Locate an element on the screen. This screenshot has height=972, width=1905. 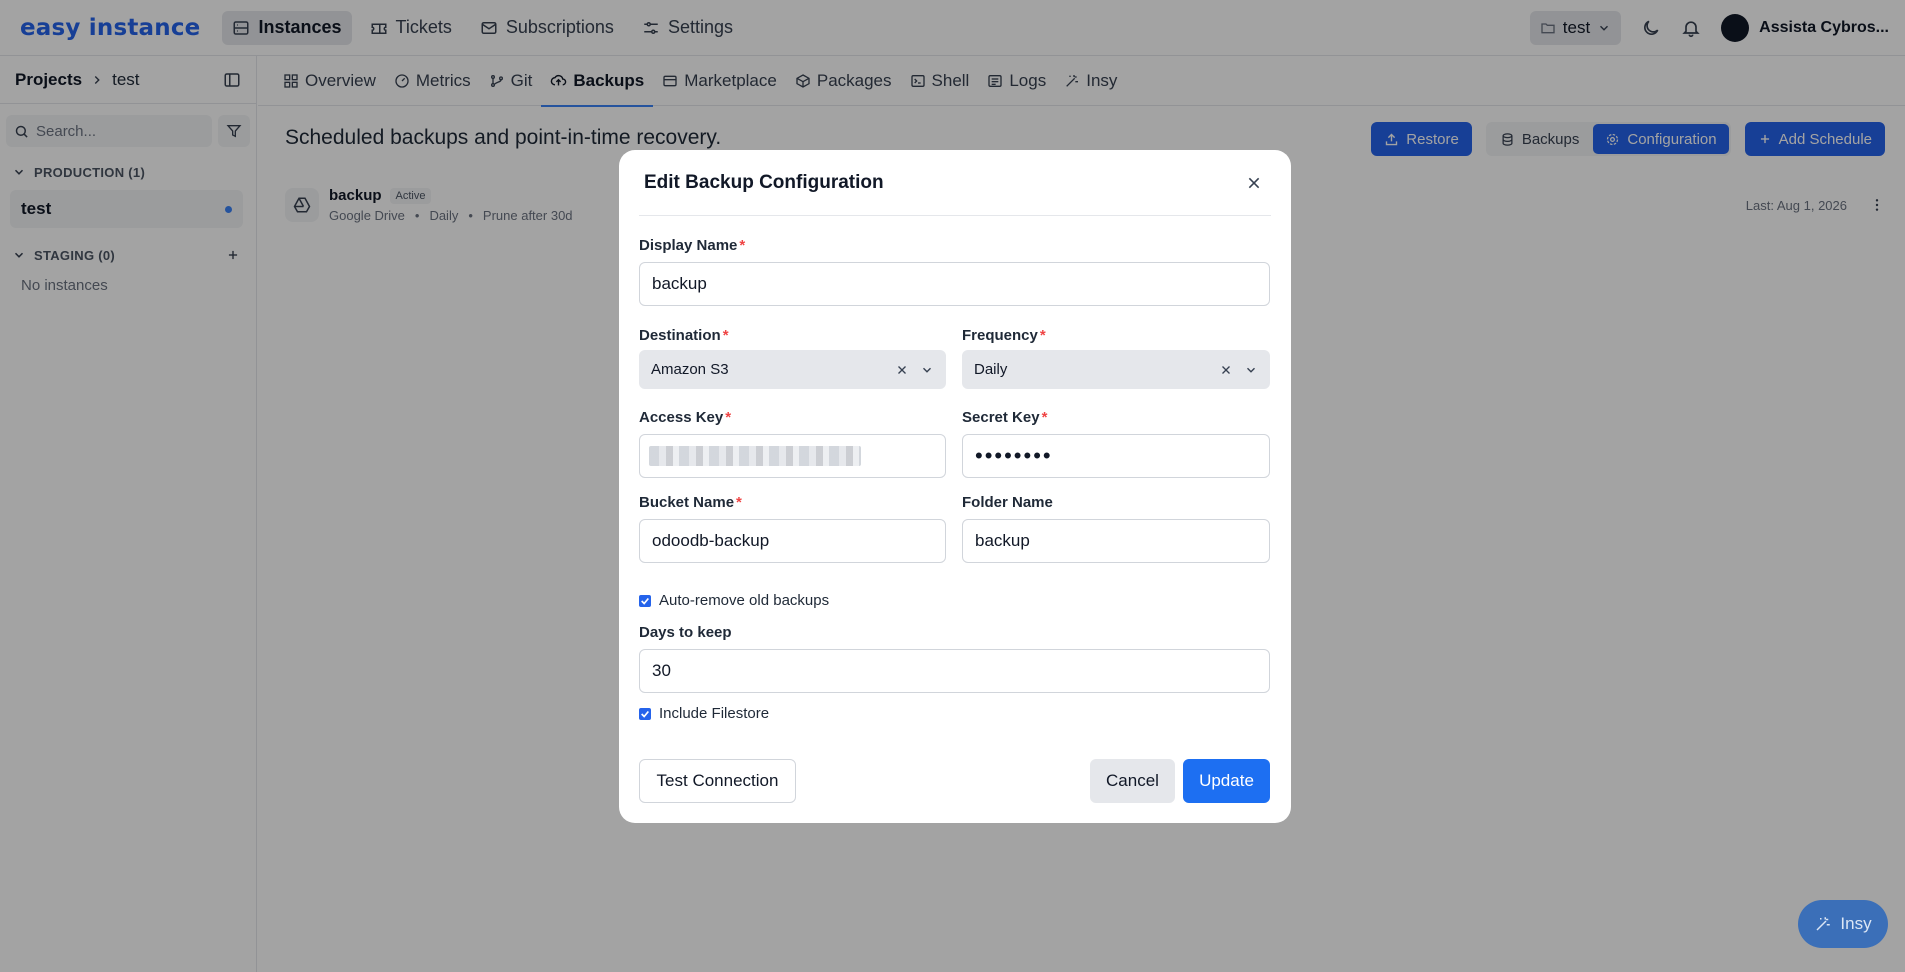
days-to-keep-input: 30 is located at coordinates (954, 671).